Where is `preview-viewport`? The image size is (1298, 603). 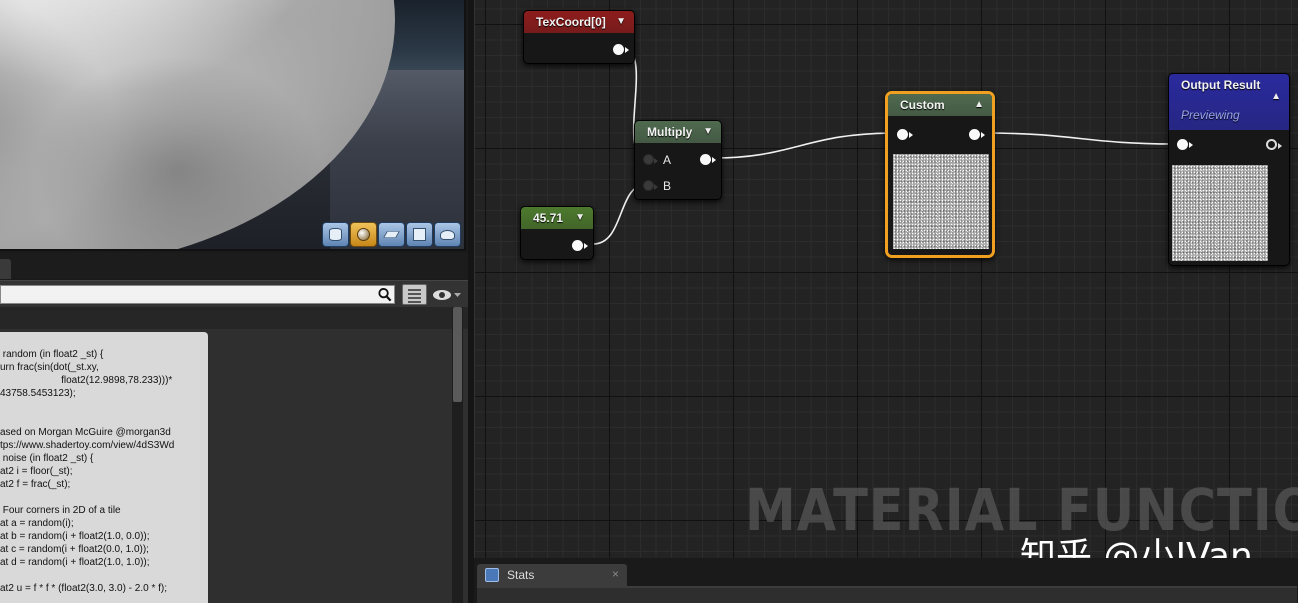 preview-viewport is located at coordinates (233, 125).